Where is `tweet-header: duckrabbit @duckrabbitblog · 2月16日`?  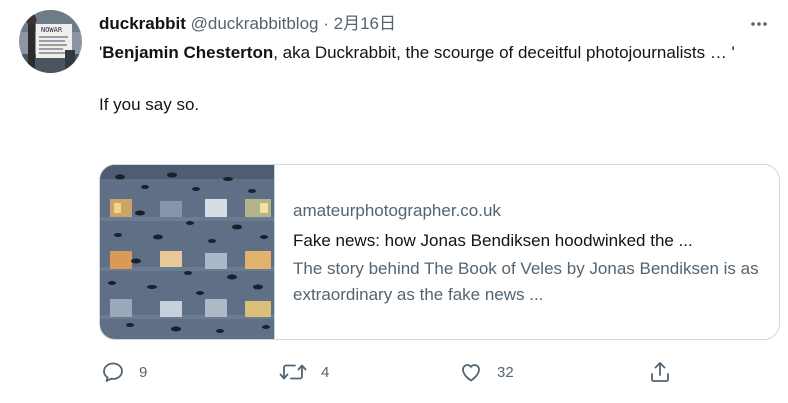 tweet-header: duckrabbit @duckrabbitblog · 2月16日 is located at coordinates (247, 24).